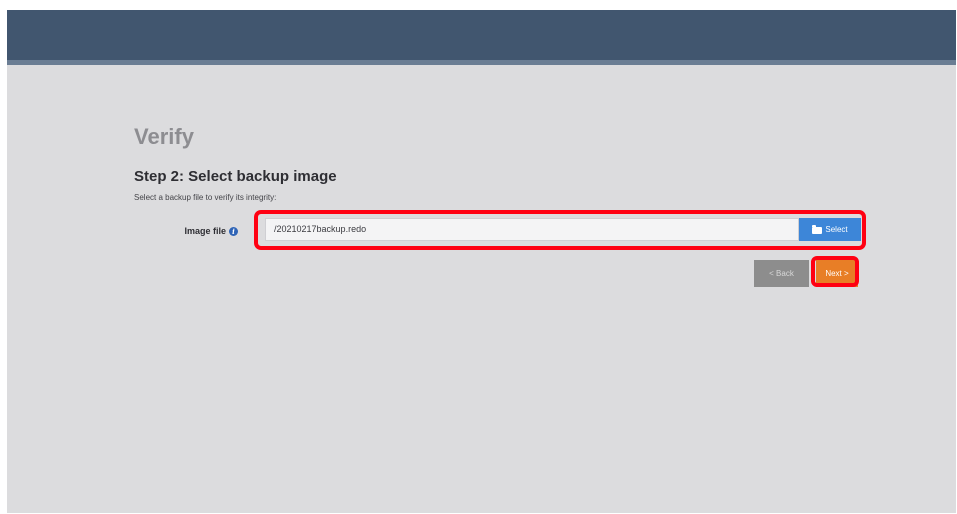  What do you see at coordinates (532, 229) in the screenshot?
I see `image-file-input: /20210217backup.redo` at bounding box center [532, 229].